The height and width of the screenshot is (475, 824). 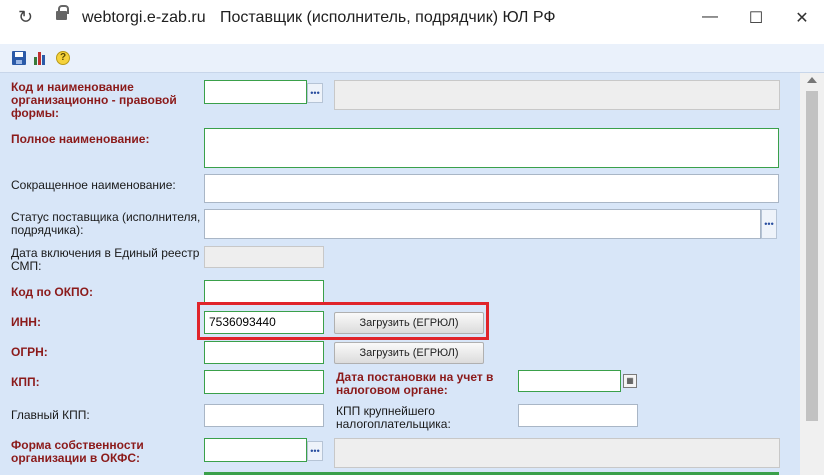 I want to click on okfs-label: Форма собственности организации в ОКФС:, so click(x=77, y=451).